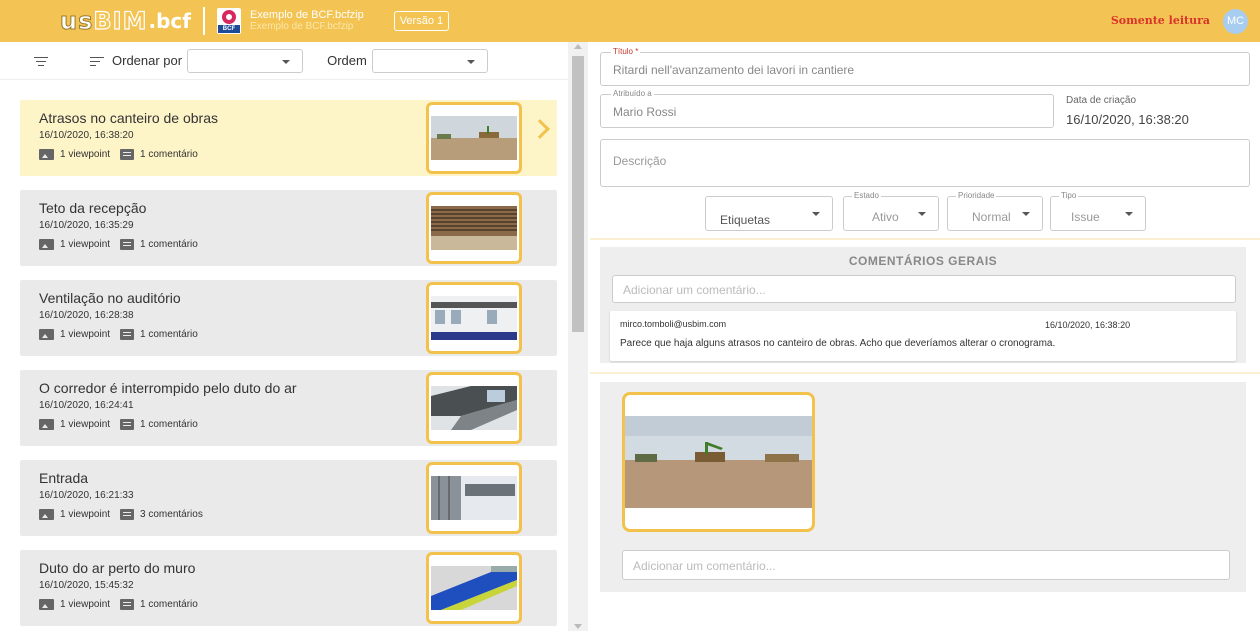 The image size is (1260, 631). I want to click on duct-wall-image, so click(474, 588).